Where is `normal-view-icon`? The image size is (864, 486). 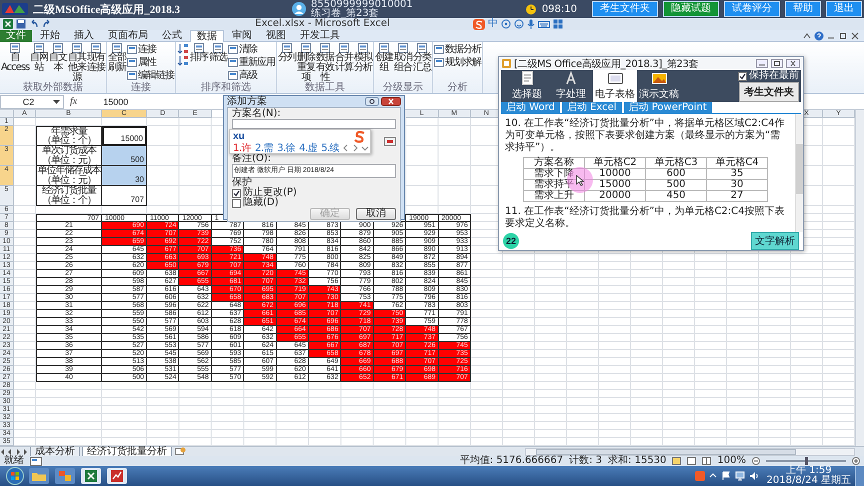
normal-view-icon is located at coordinates (677, 461).